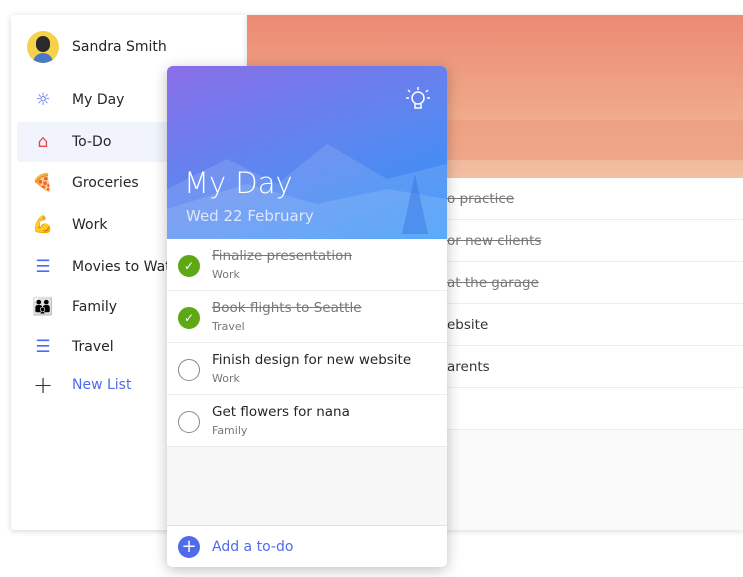  I want to click on task-title: Book flights to Seattle, so click(287, 308).